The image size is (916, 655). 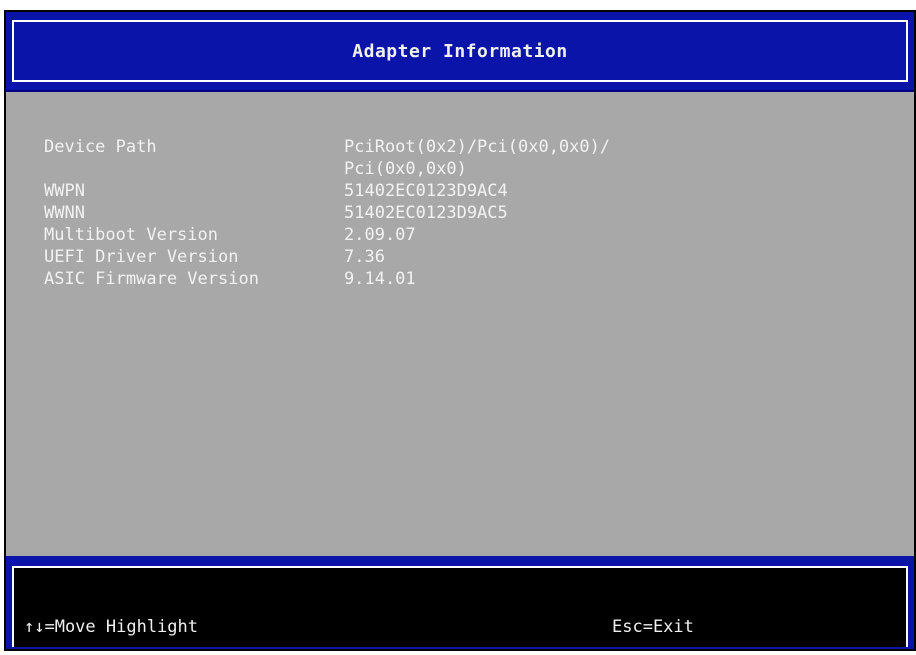 I want to click on title-bar: Adapter Information, so click(x=460, y=52).